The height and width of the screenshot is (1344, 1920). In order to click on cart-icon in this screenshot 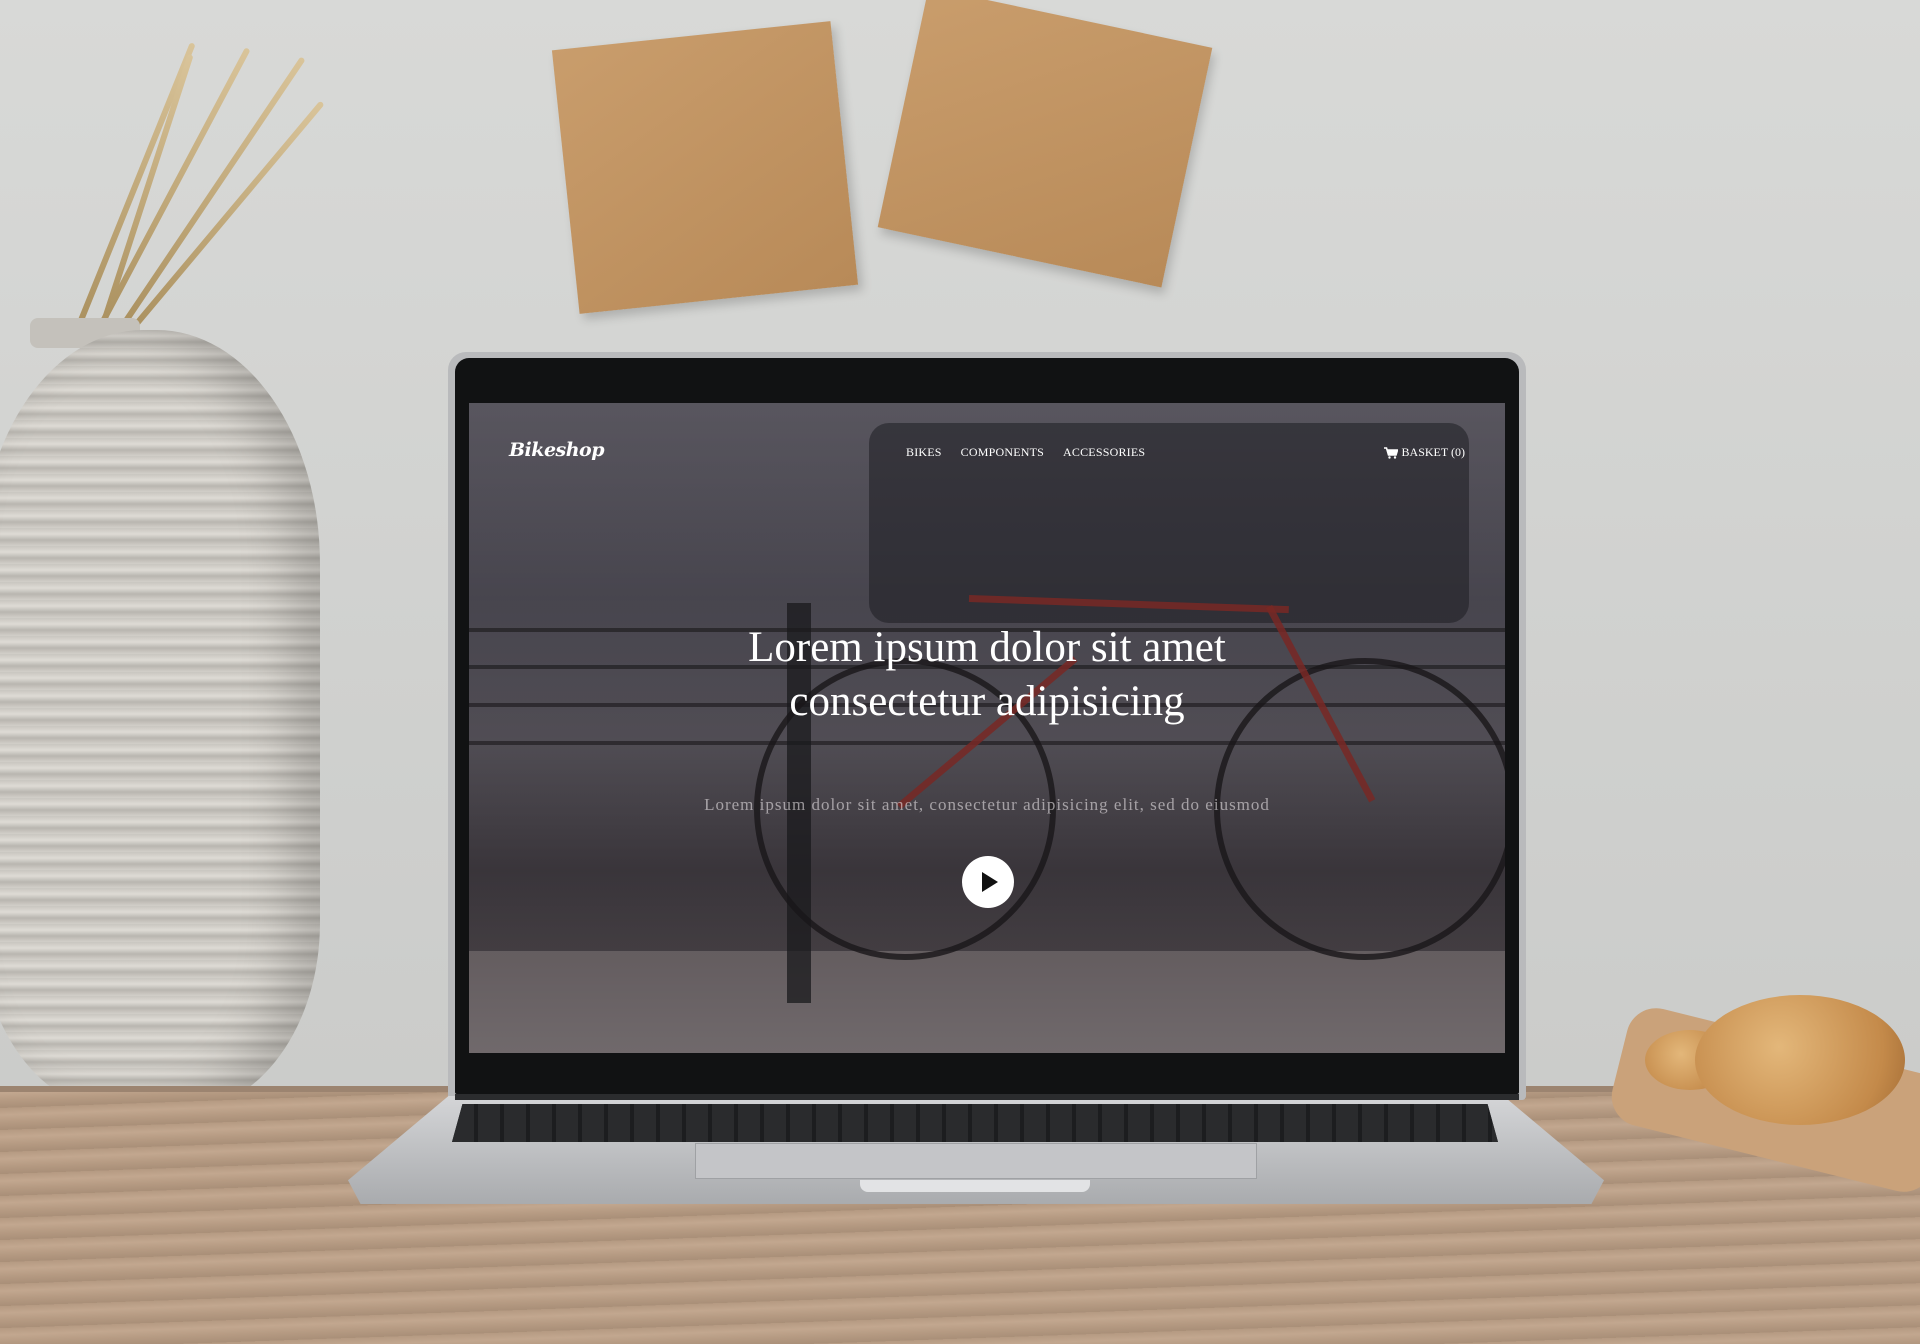, I will do `click(1390, 452)`.